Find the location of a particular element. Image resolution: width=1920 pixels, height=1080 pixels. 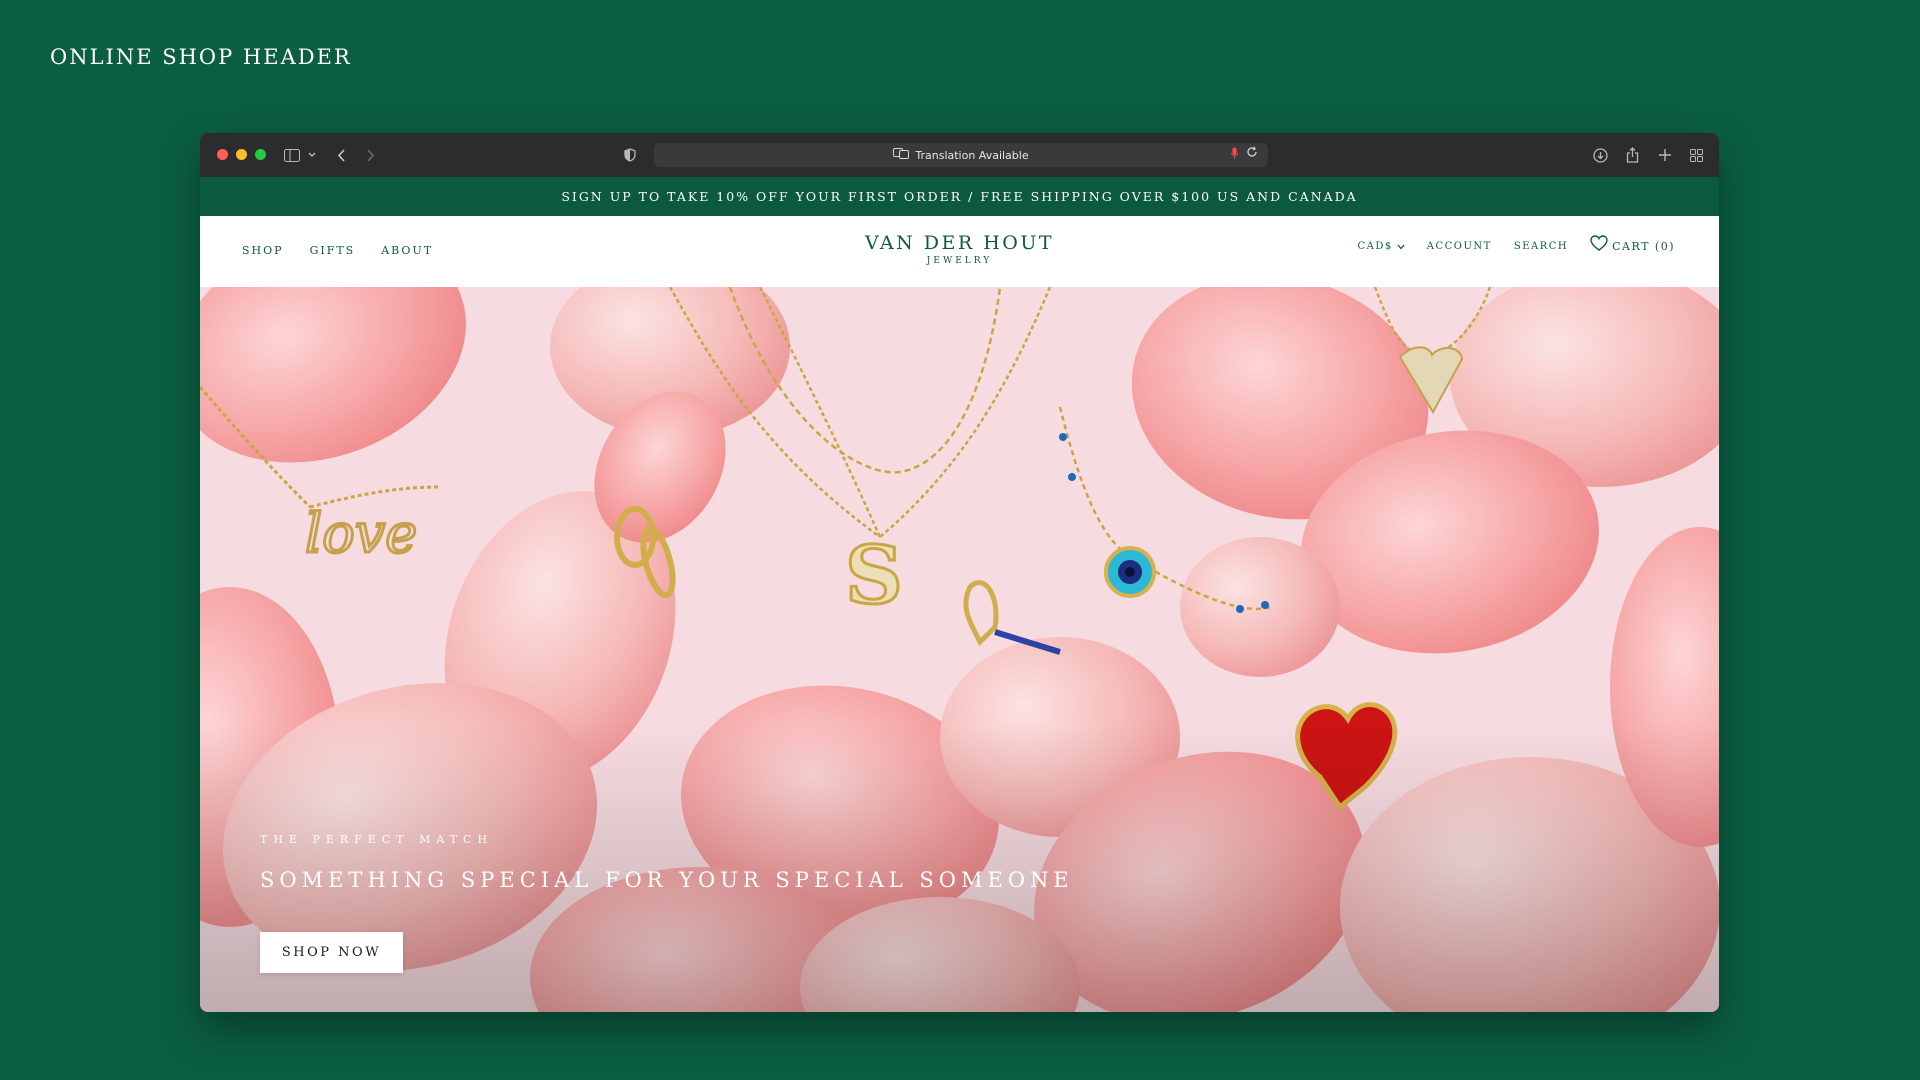

window-controls is located at coordinates (241, 154).